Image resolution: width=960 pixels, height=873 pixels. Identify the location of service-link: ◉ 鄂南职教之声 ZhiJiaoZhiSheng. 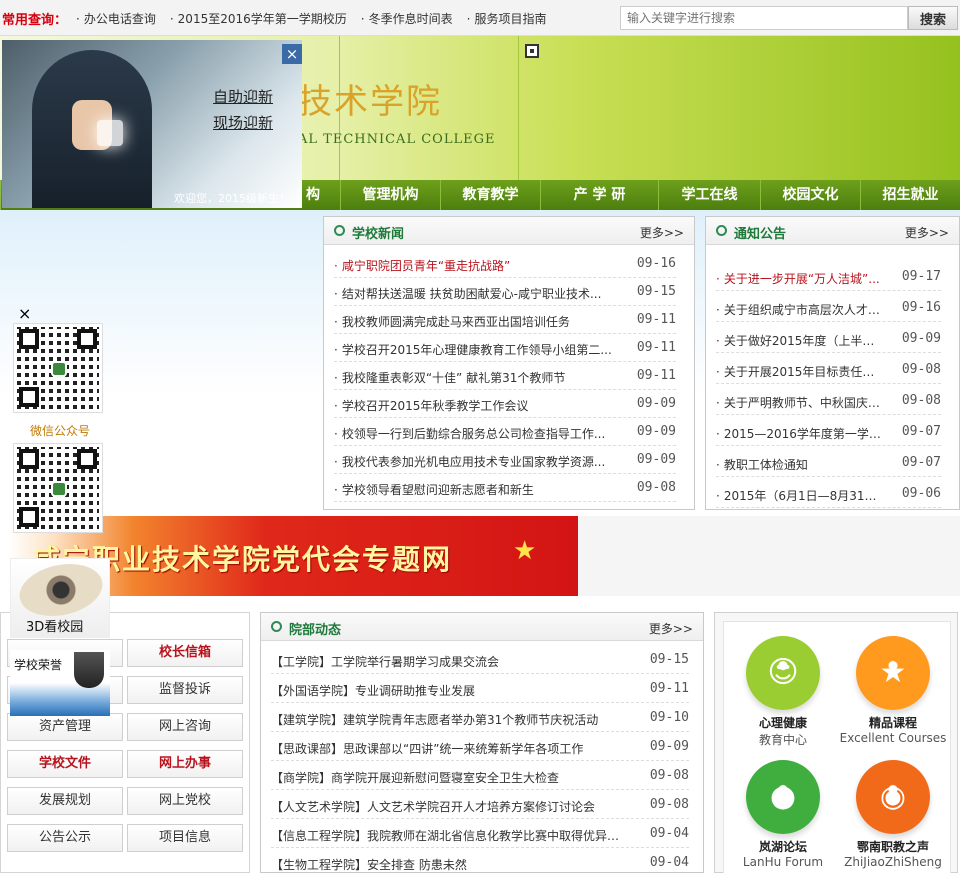
(893, 814).